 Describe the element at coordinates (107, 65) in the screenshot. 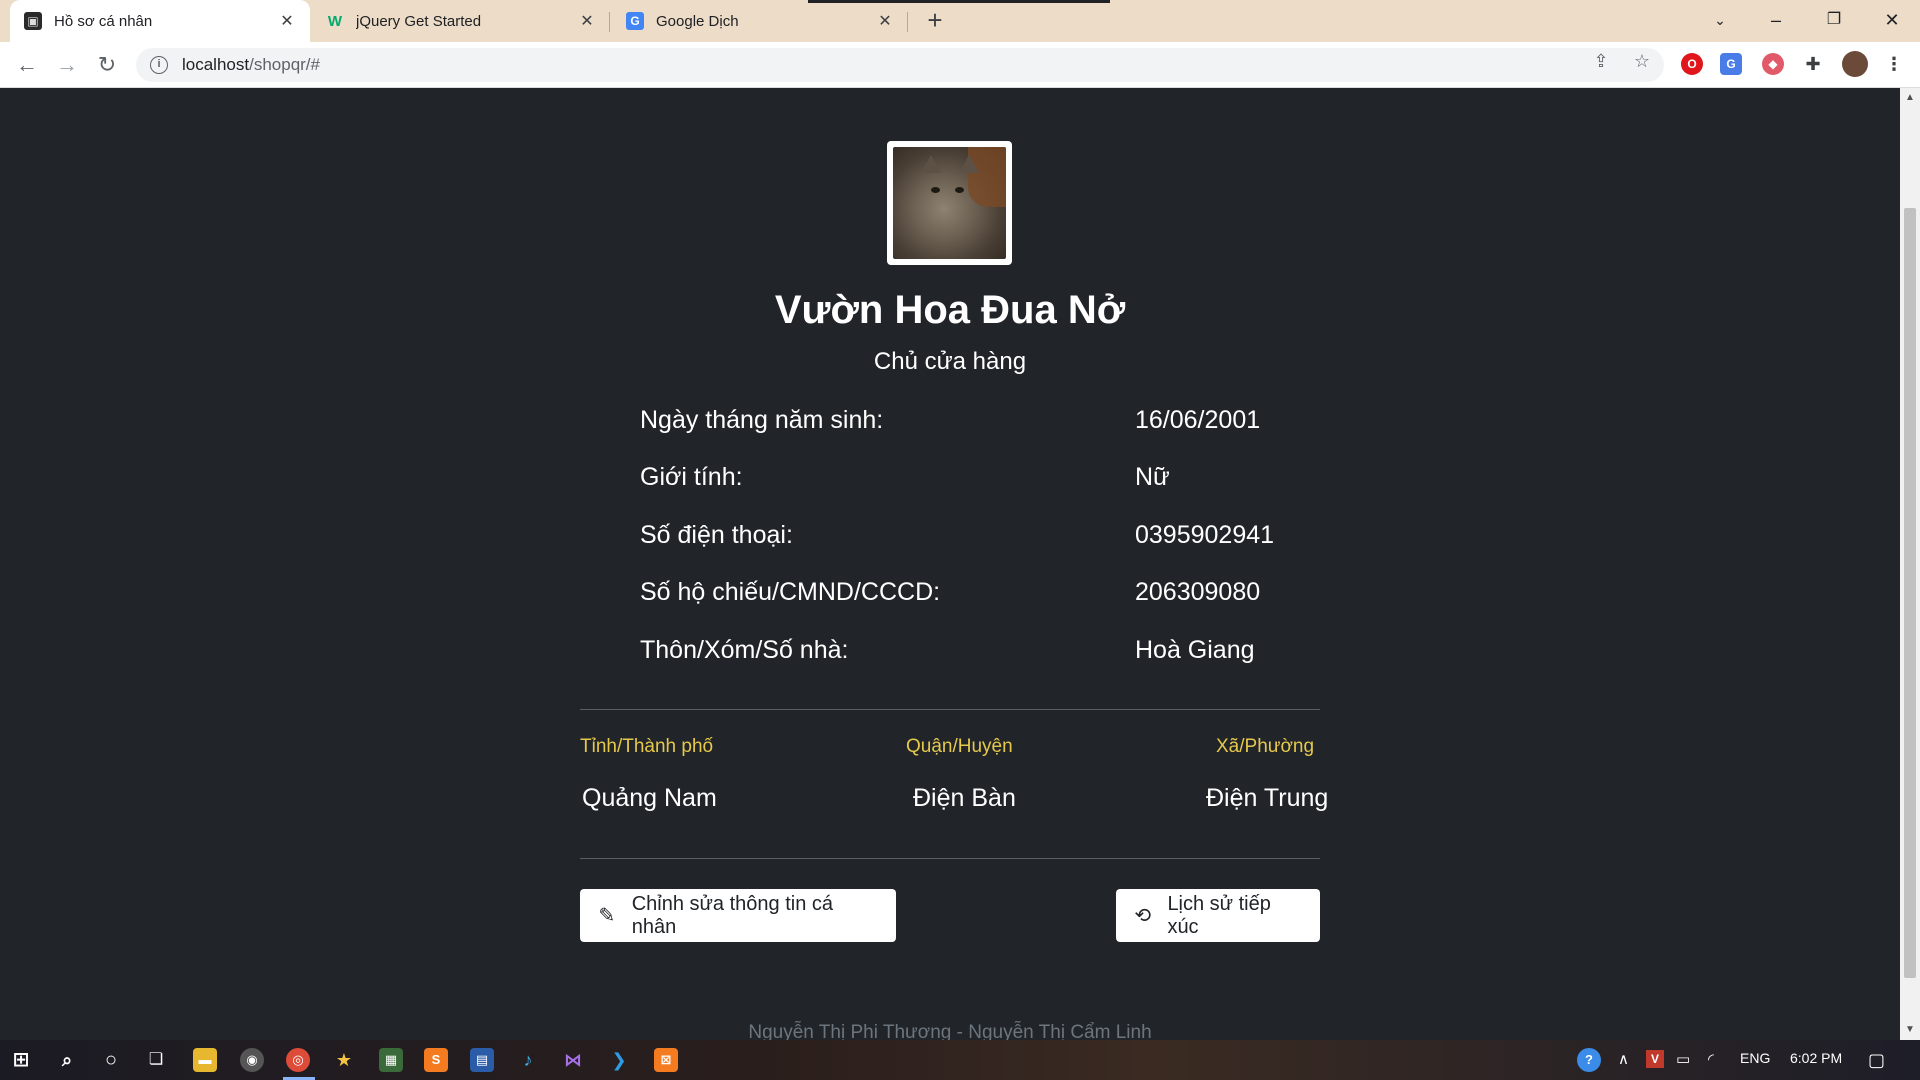

I see `reload-button: ↻` at that location.